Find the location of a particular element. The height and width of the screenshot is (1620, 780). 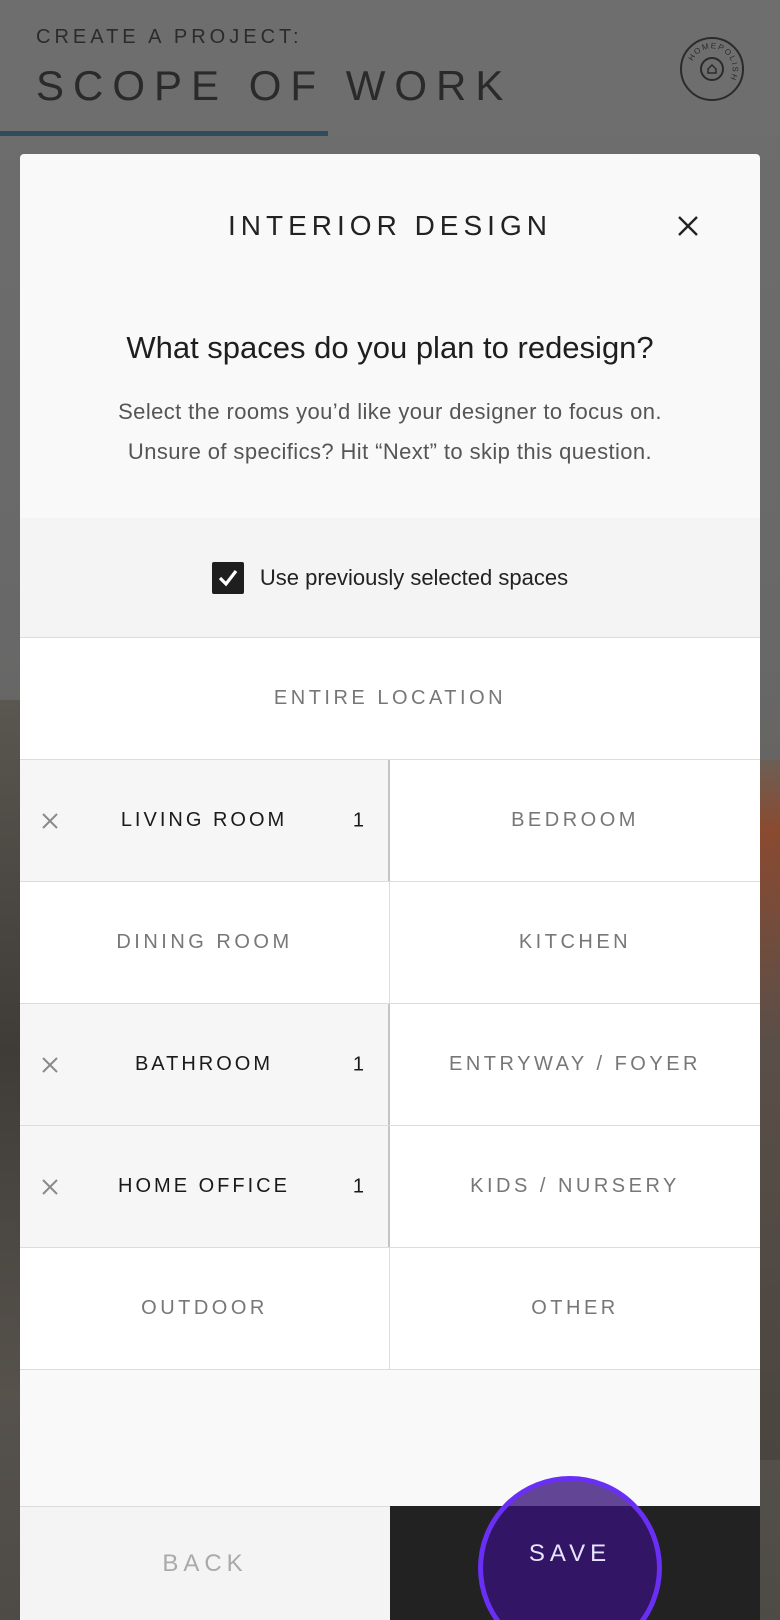

logo-text: HOMEPOLISH is located at coordinates (713, 61).